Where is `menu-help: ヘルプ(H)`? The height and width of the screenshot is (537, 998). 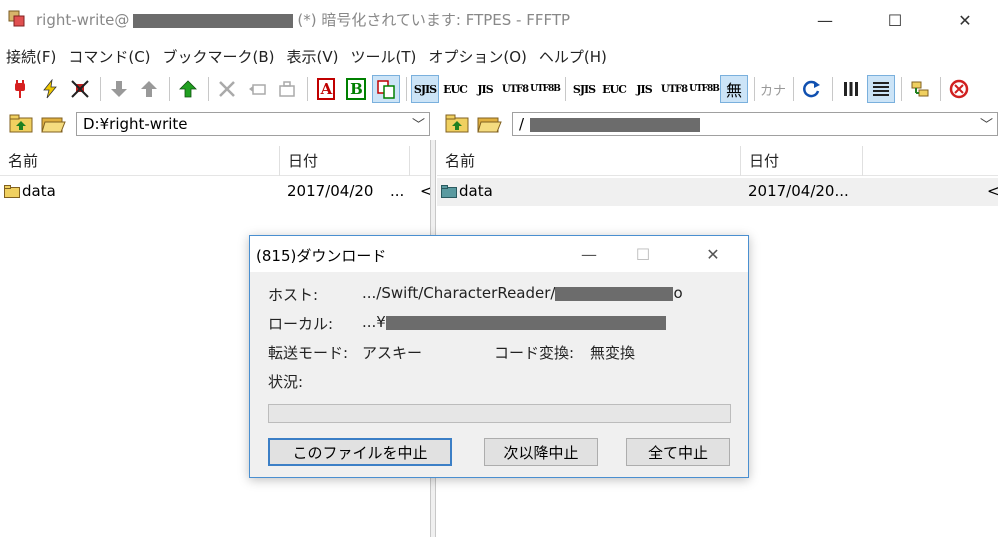 menu-help: ヘルプ(H) is located at coordinates (573, 56).